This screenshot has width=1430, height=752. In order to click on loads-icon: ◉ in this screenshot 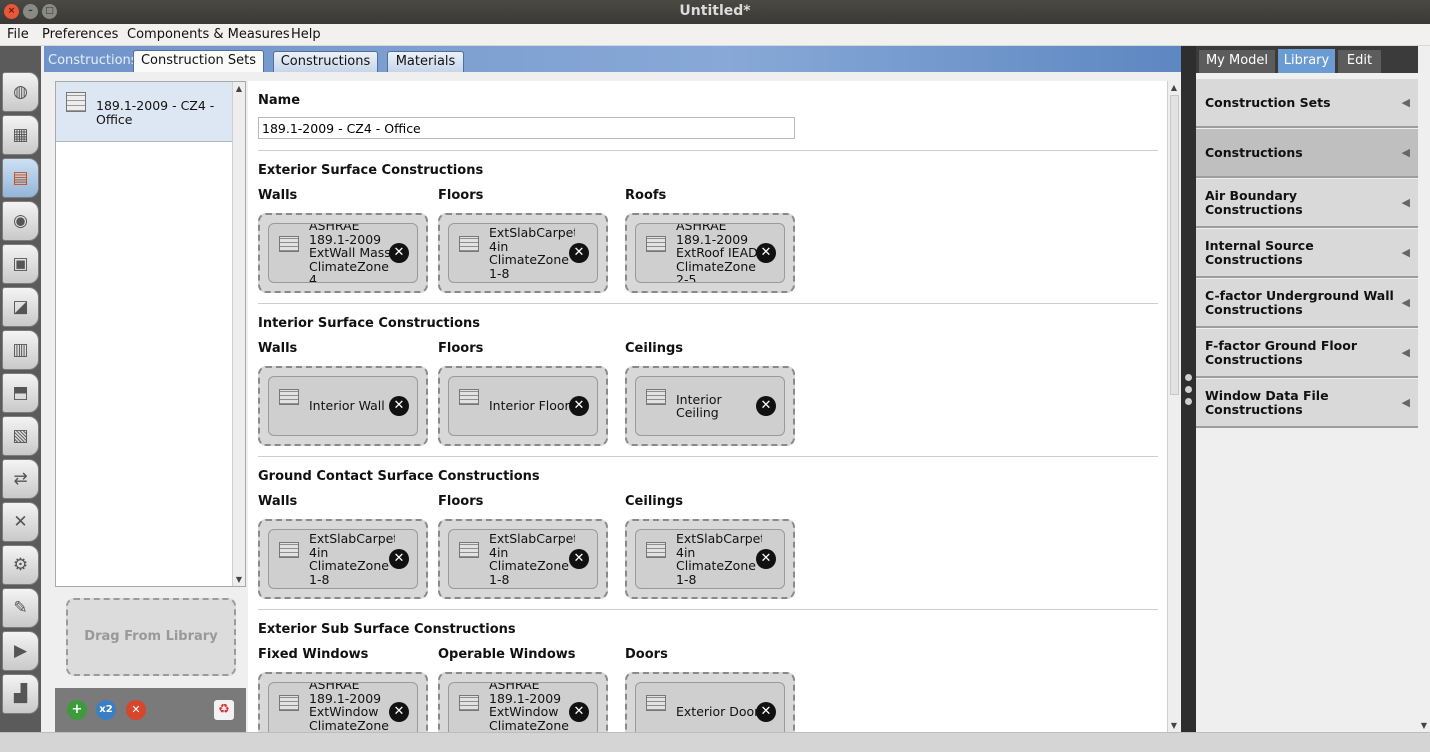, I will do `click(20, 221)`.